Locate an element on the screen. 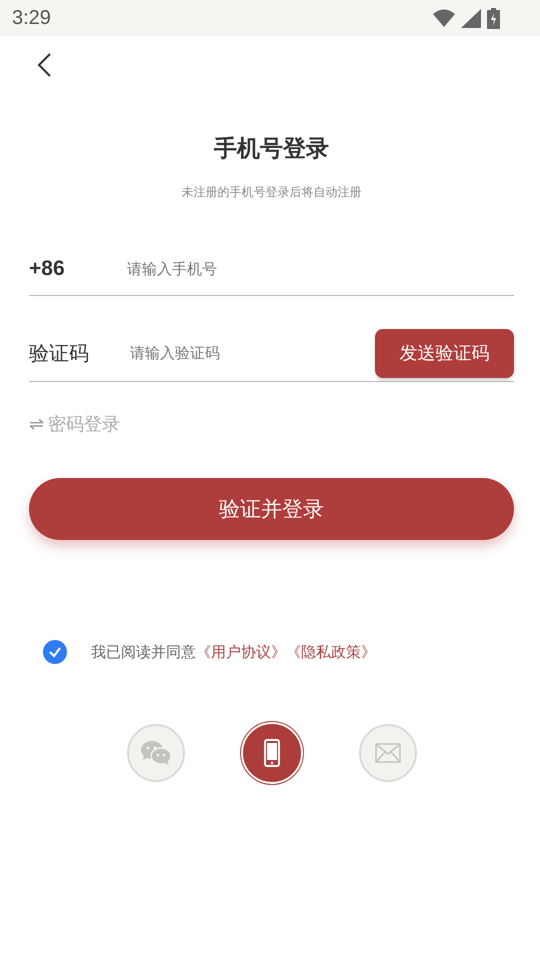 The width and height of the screenshot is (540, 960). subtitle: 未注册的手机号登录后将自动注册 is located at coordinates (271, 192).